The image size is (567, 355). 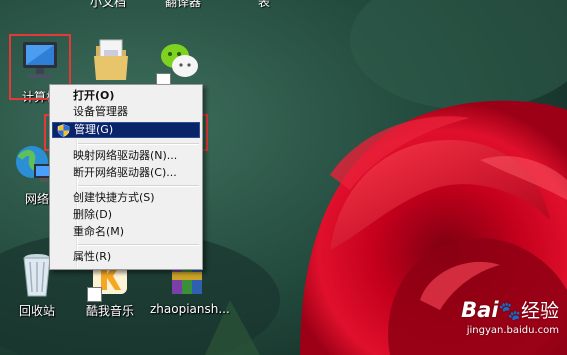 What do you see at coordinates (126, 130) in the screenshot?
I see `menu-item-manage: 管理(G)` at bounding box center [126, 130].